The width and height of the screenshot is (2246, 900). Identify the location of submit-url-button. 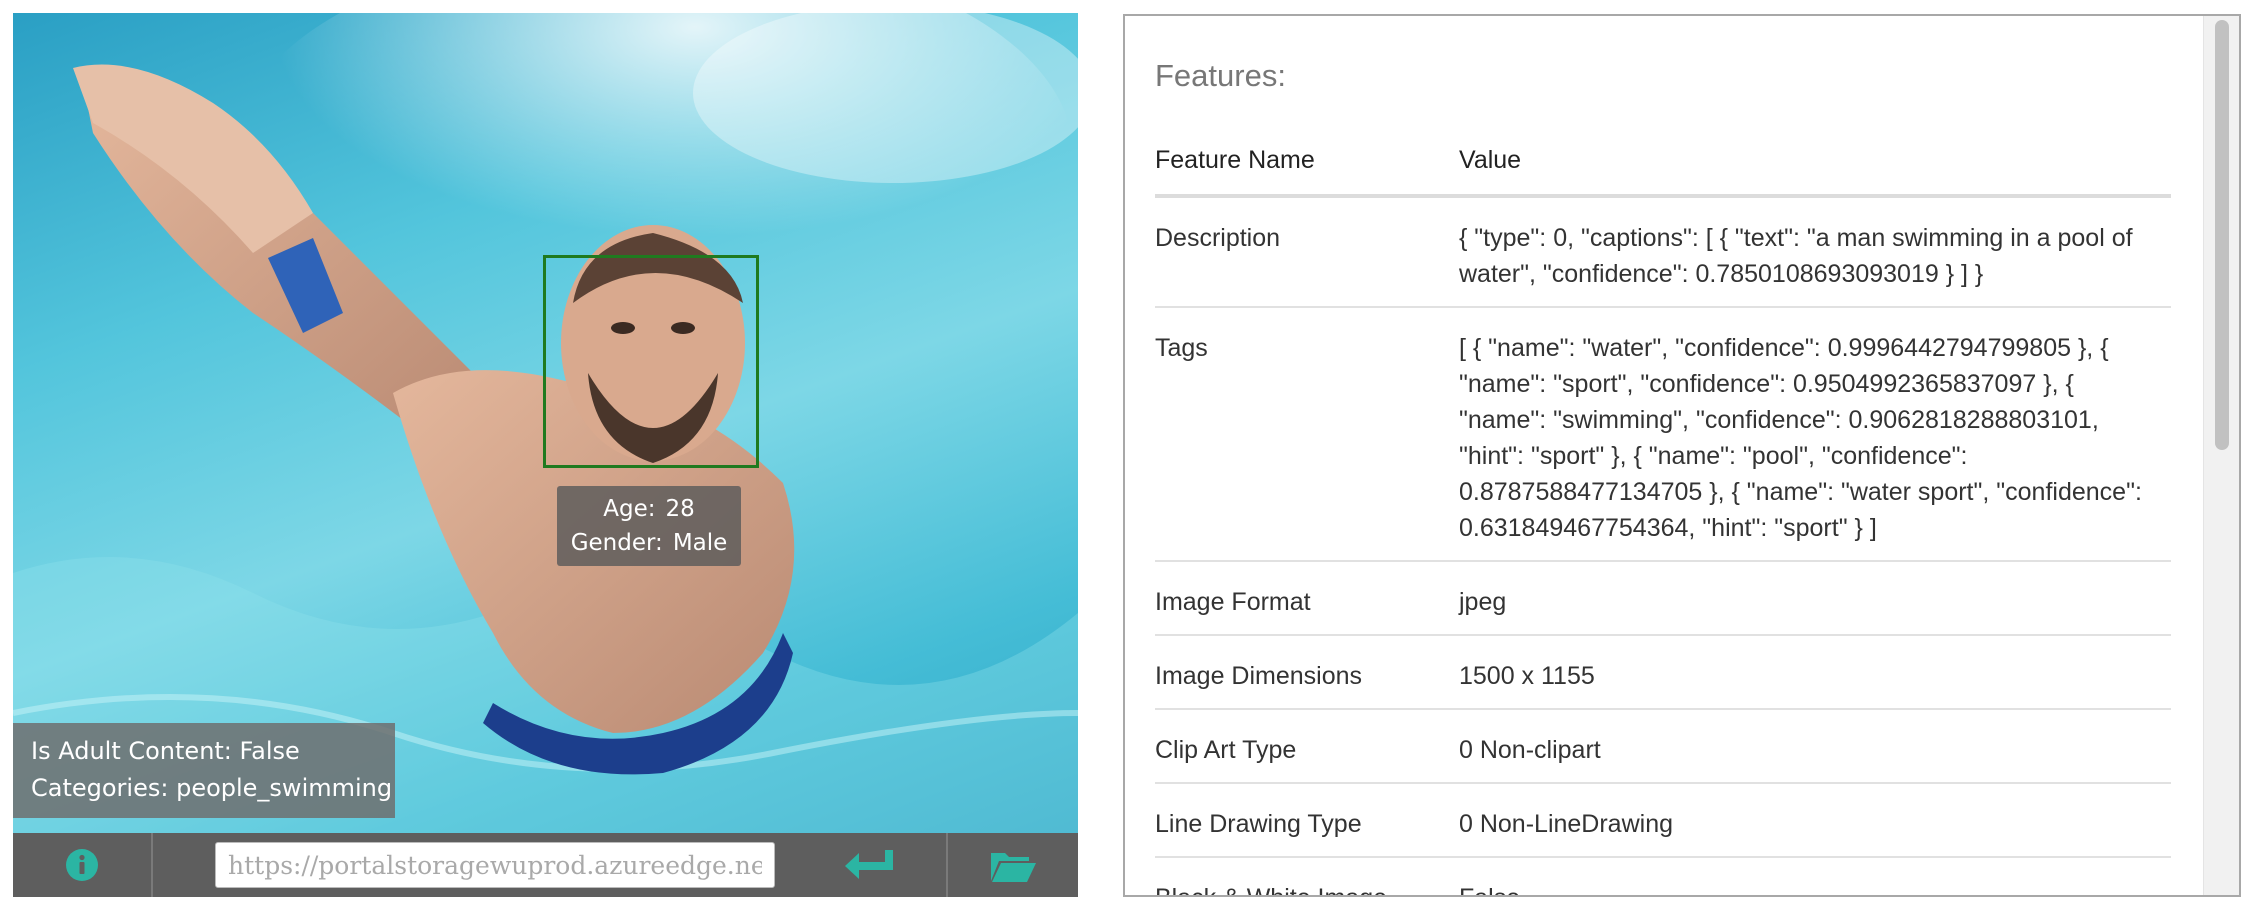
(870, 865).